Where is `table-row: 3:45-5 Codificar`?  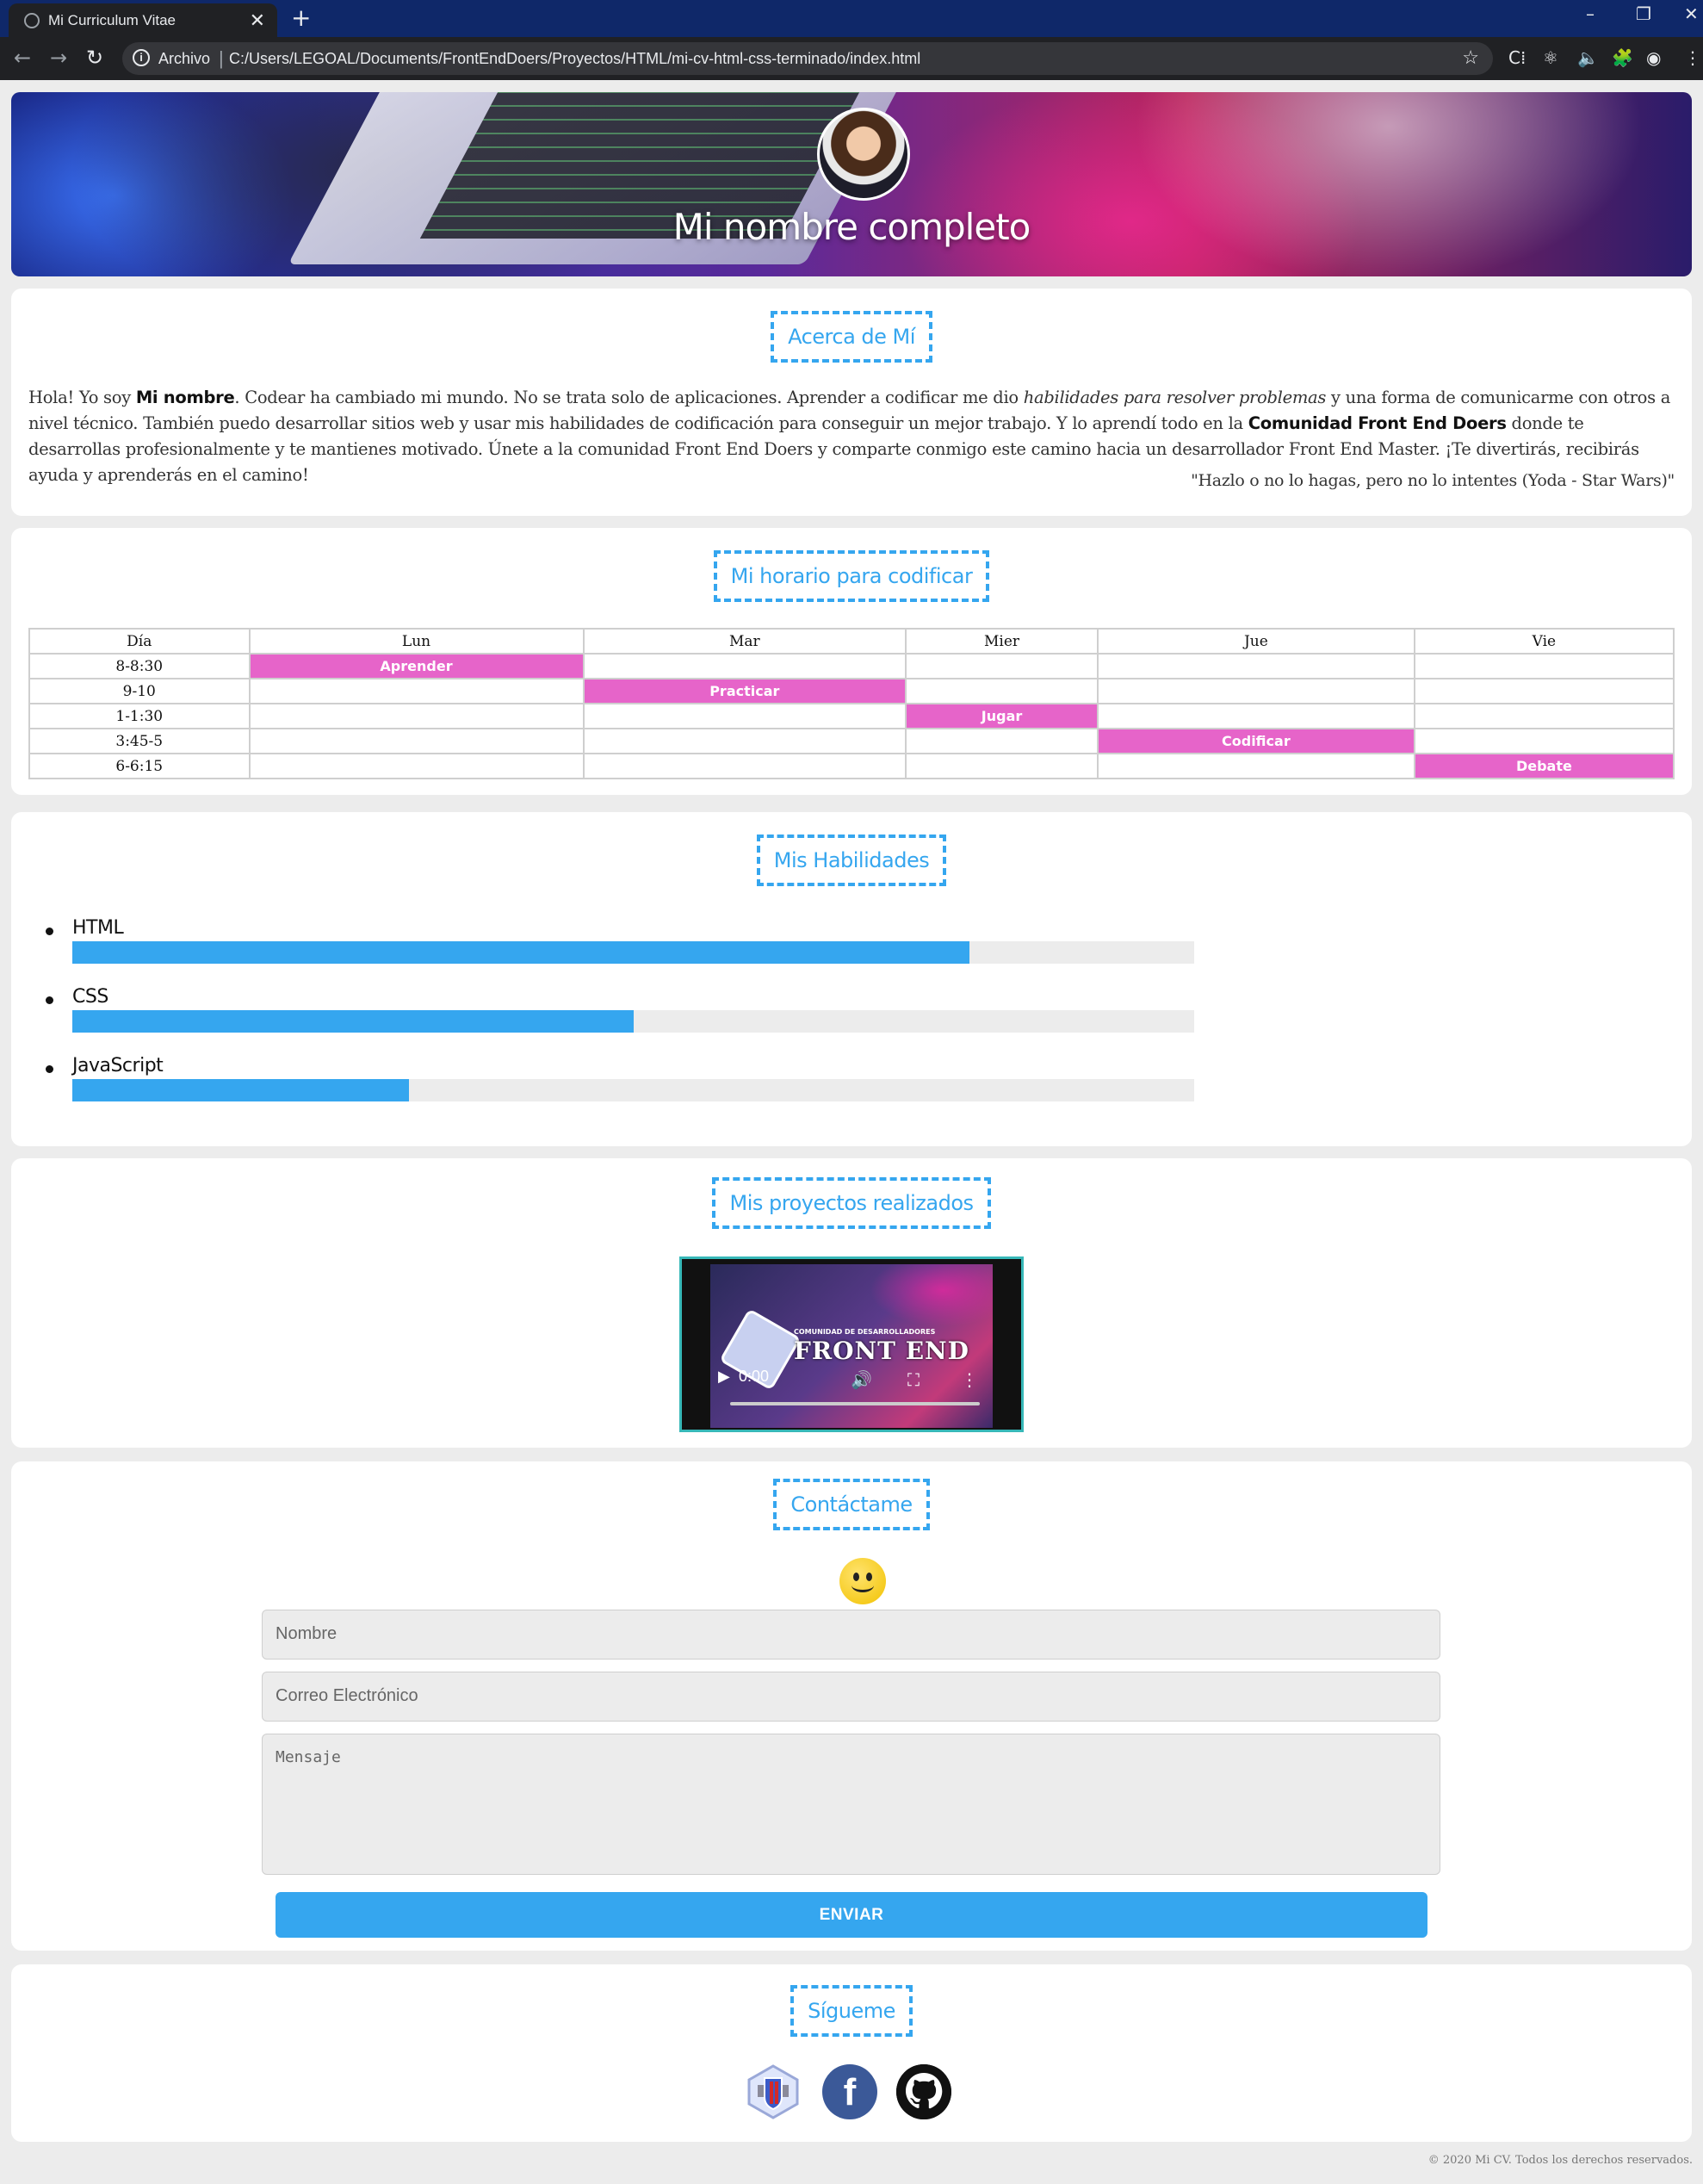 table-row: 3:45-5 Codificar is located at coordinates (851, 741).